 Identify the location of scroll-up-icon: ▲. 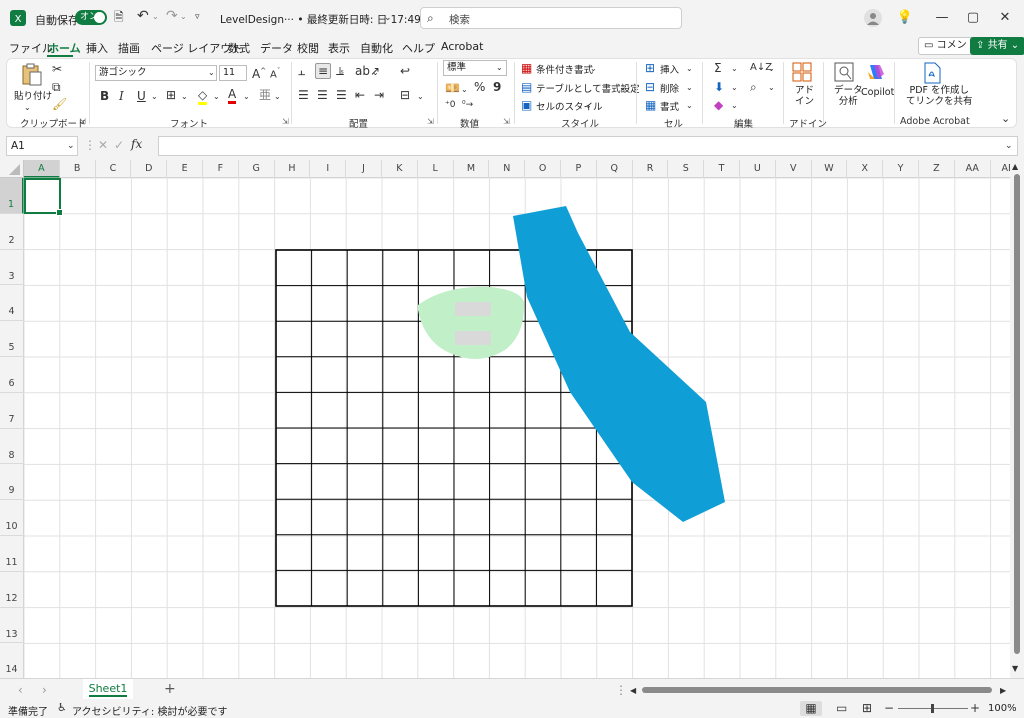
(1015, 167).